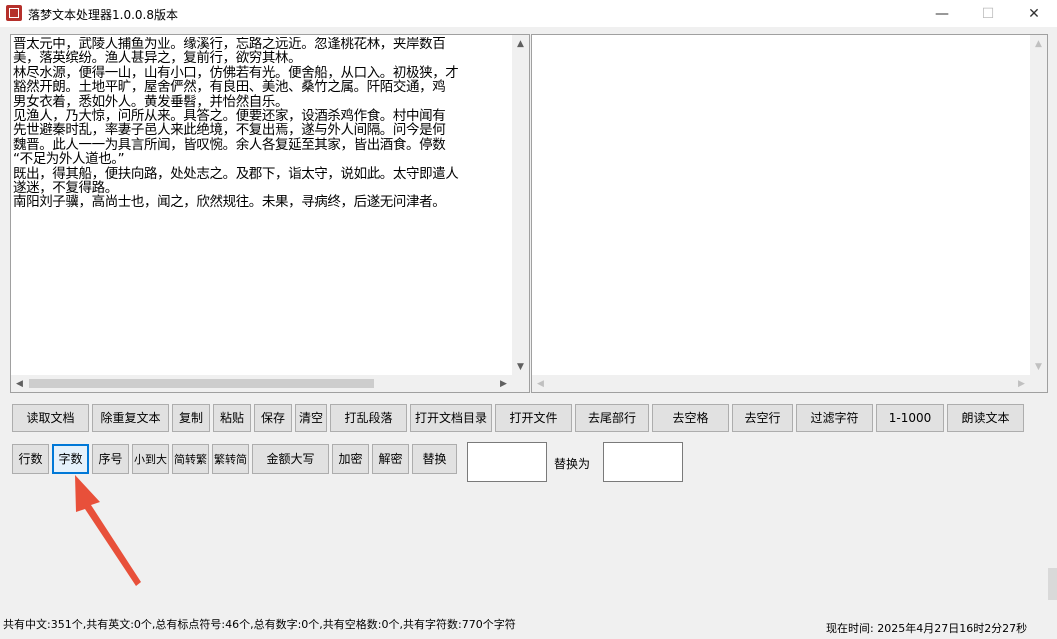 This screenshot has height=639, width=1057. I want to click on range-1-1000-button: 1-1000, so click(910, 418).